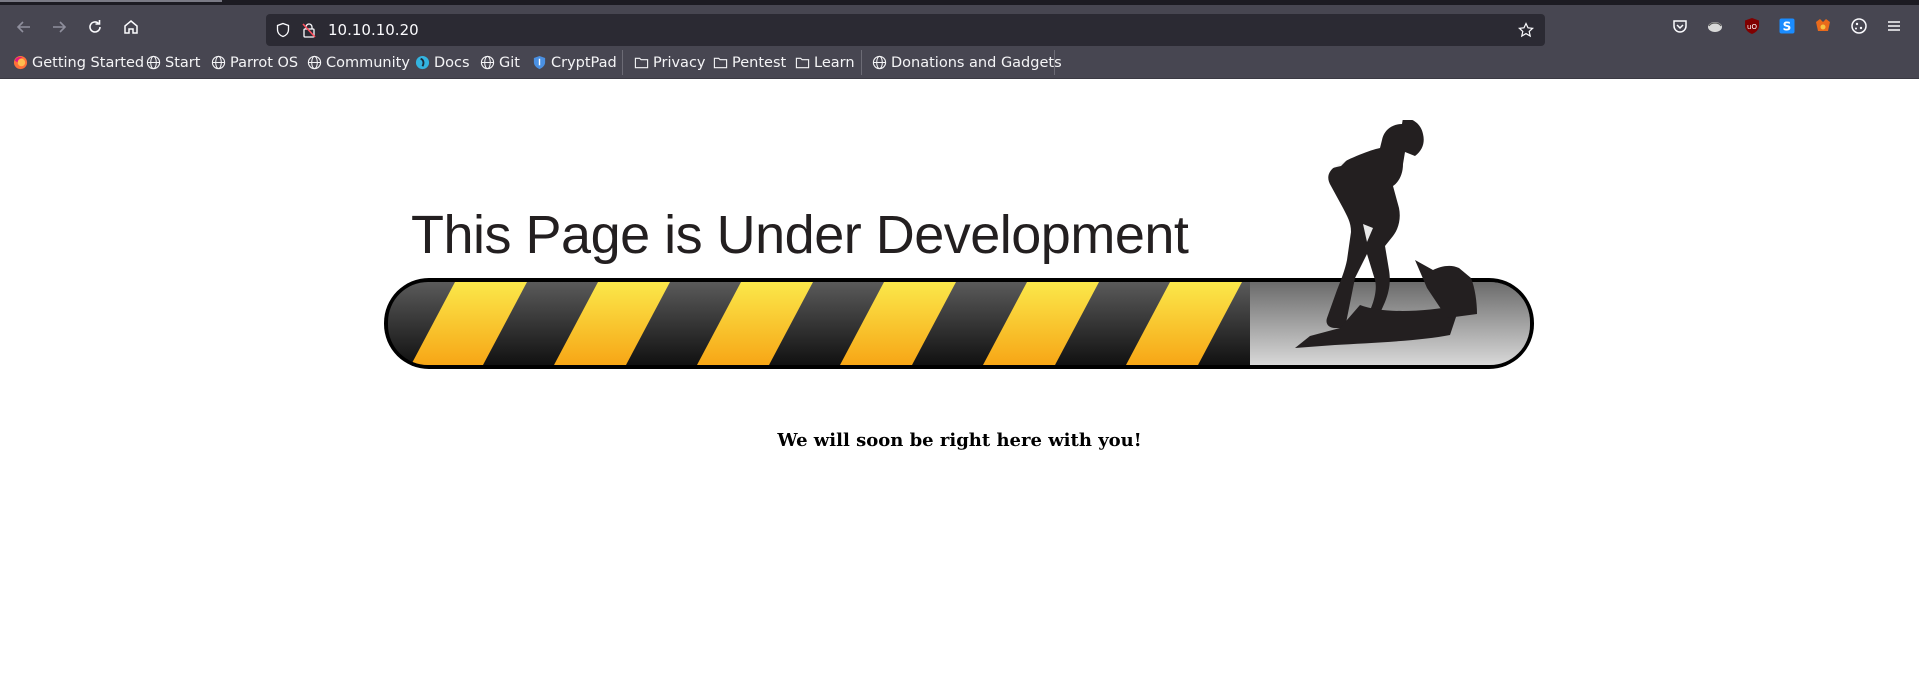 This screenshot has width=1919, height=680. Describe the element at coordinates (509, 62) in the screenshot. I see `bookmark-label: Git` at that location.